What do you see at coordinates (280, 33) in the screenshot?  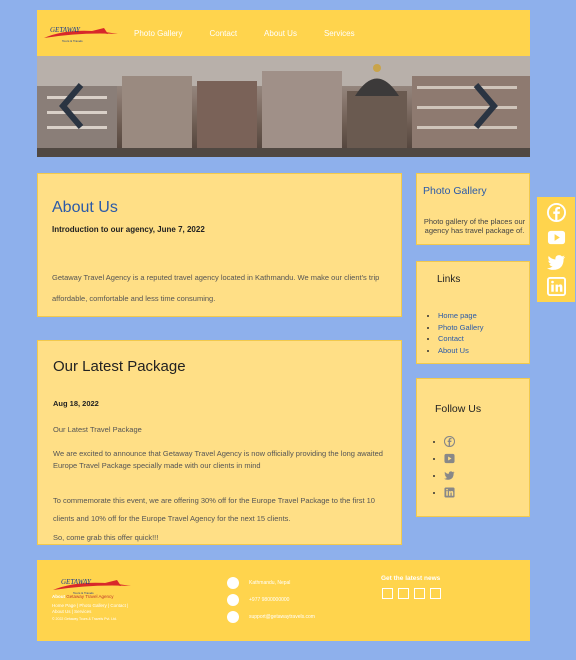 I see `nav-about-us: About Us` at bounding box center [280, 33].